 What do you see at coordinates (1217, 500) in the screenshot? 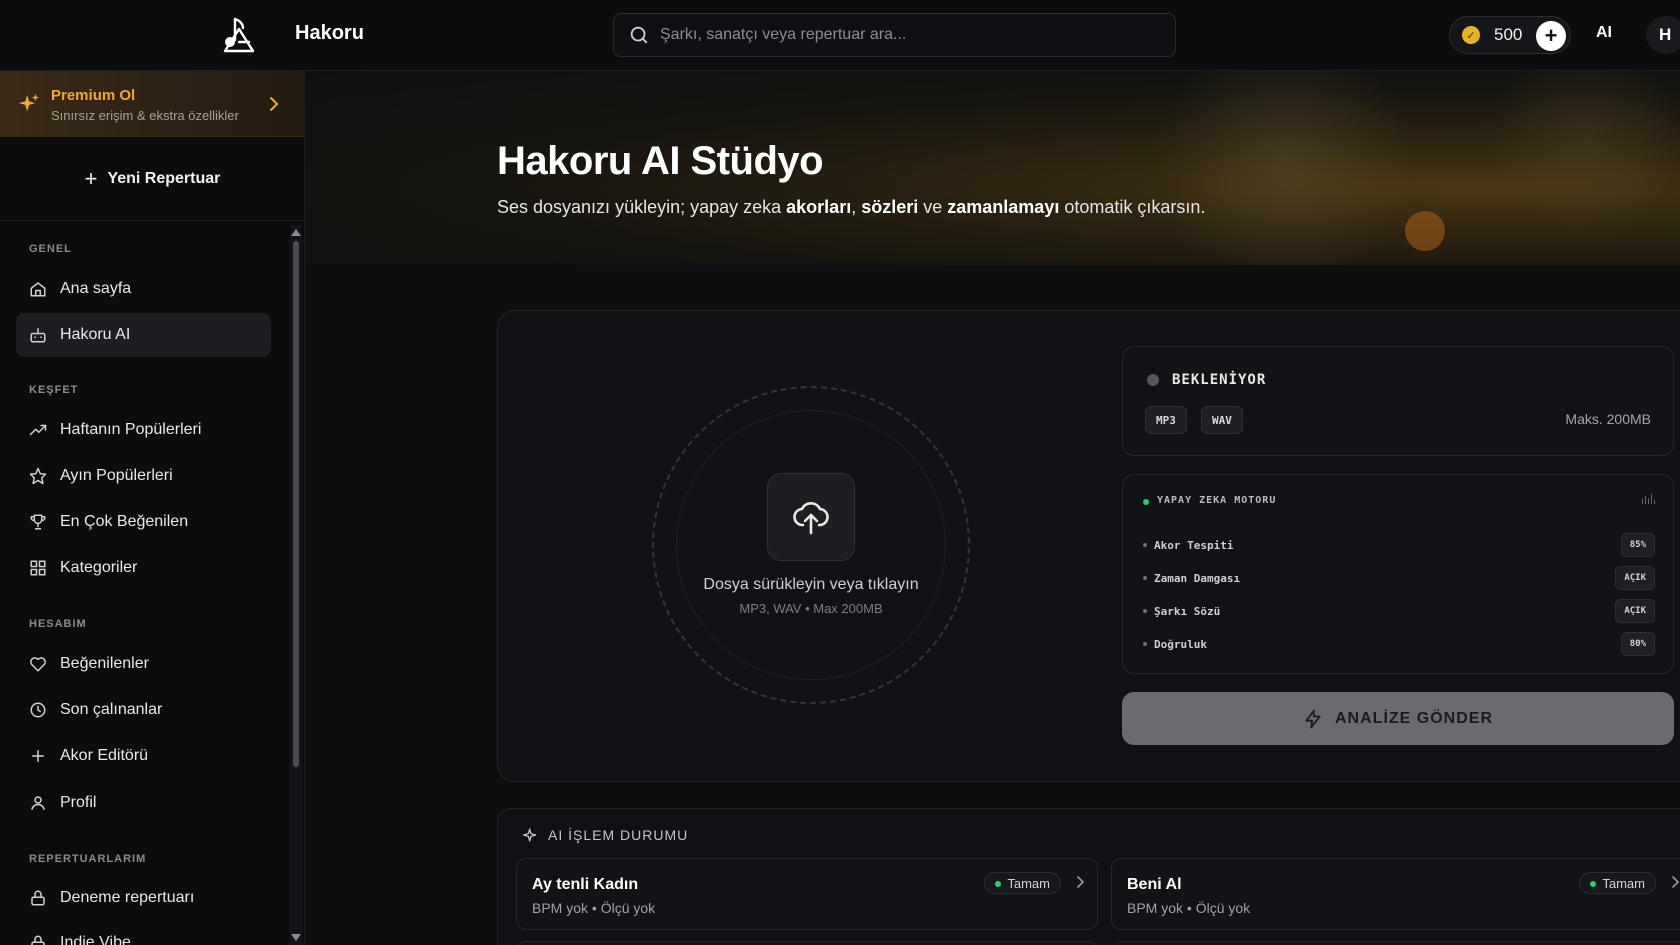
I see `engine-title: YAPAY ZEKA MOTORU` at bounding box center [1217, 500].